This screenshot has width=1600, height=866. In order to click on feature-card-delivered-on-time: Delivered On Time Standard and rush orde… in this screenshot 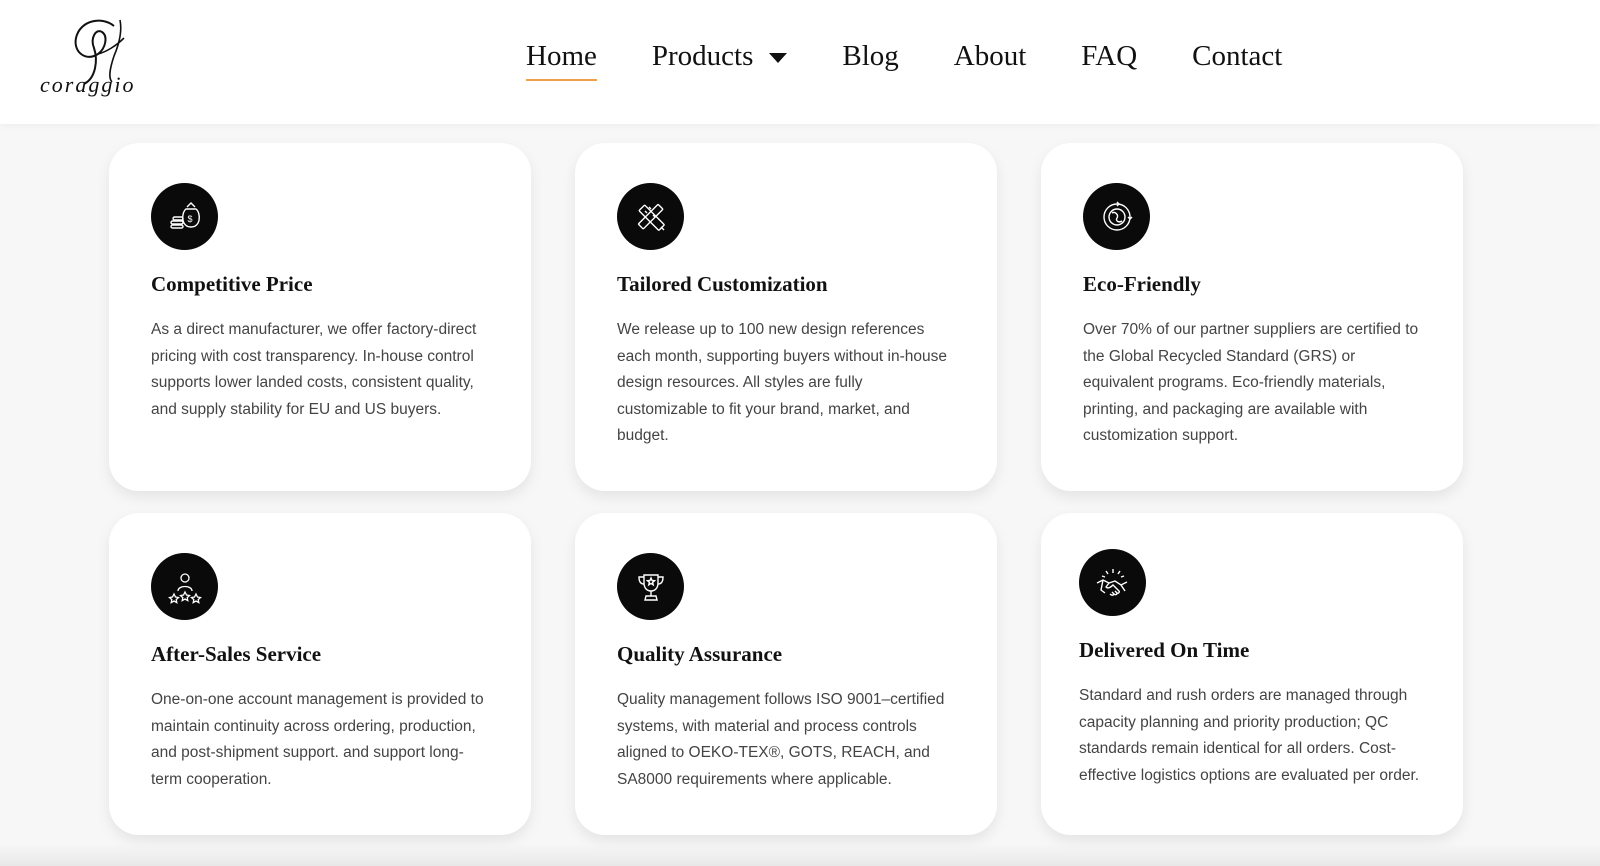, I will do `click(1252, 674)`.